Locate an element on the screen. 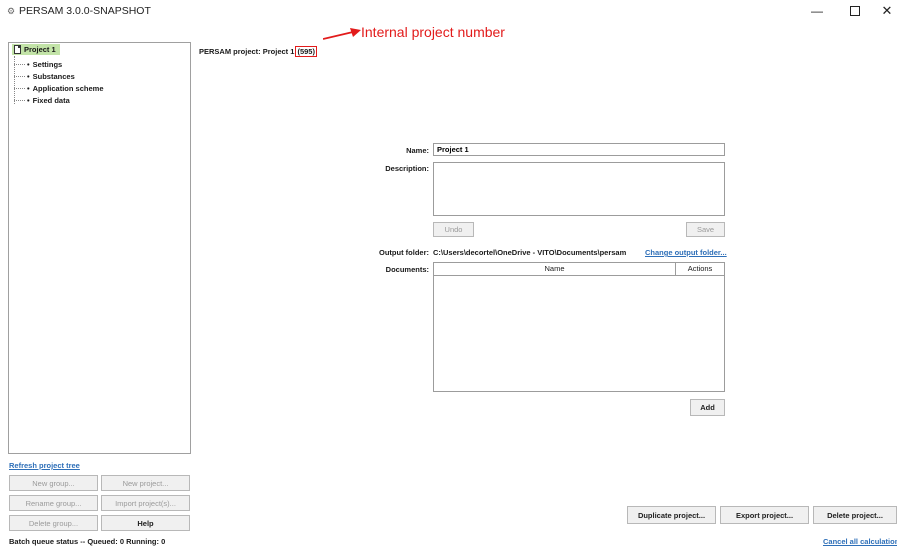  app-gear-icon: ⚙ is located at coordinates (11, 11).